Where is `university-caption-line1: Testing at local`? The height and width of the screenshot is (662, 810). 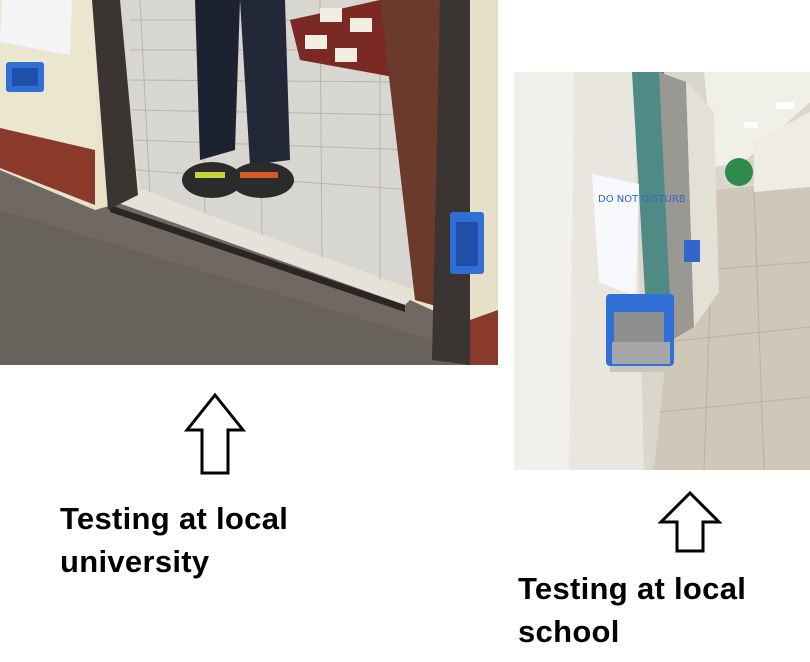 university-caption-line1: Testing at local is located at coordinates (174, 518).